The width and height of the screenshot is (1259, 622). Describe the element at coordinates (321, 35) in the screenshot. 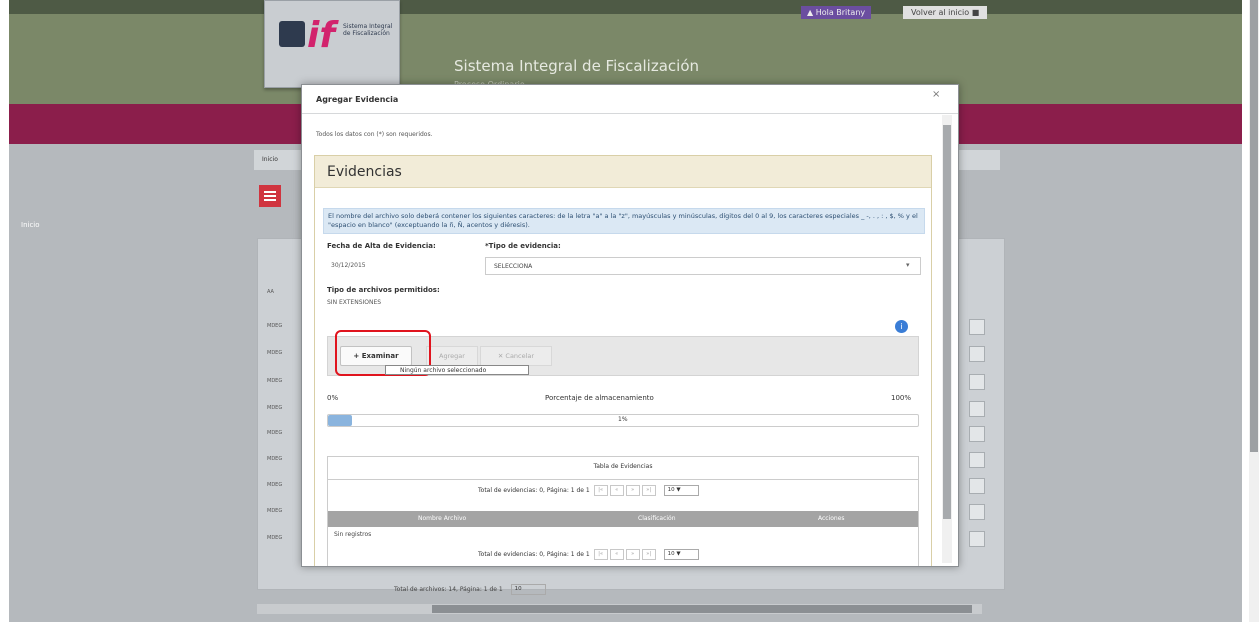

I see `logo-letters: if` at that location.